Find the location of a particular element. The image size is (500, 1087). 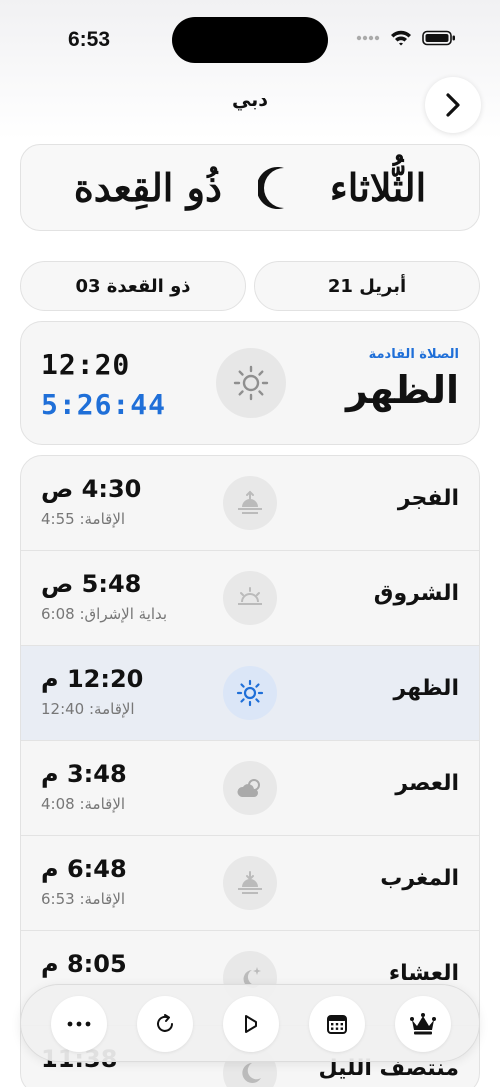

prayer-row-dhuhr: الظهر 12:20 م الإقامة: 12:40 is located at coordinates (250, 693).